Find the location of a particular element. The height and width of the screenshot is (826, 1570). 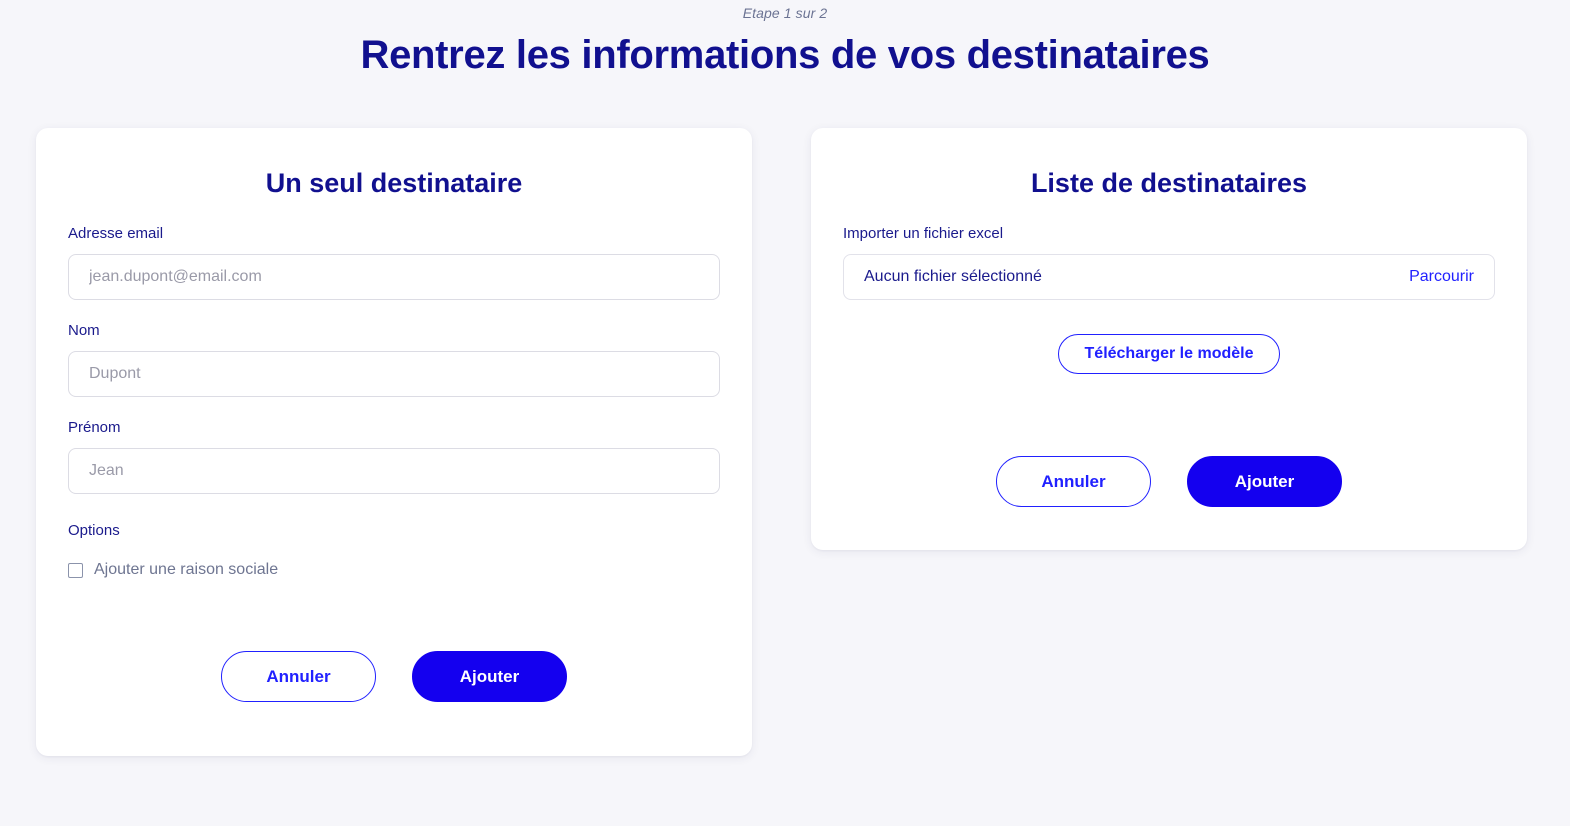

options-label: Options is located at coordinates (94, 530).